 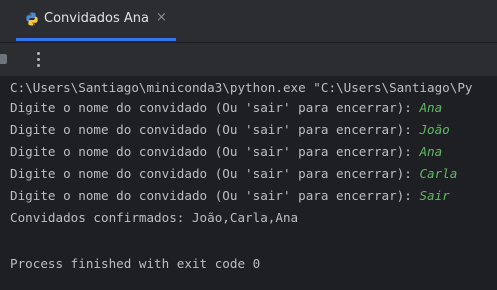 What do you see at coordinates (434, 129) in the screenshot?
I see `user-input: João` at bounding box center [434, 129].